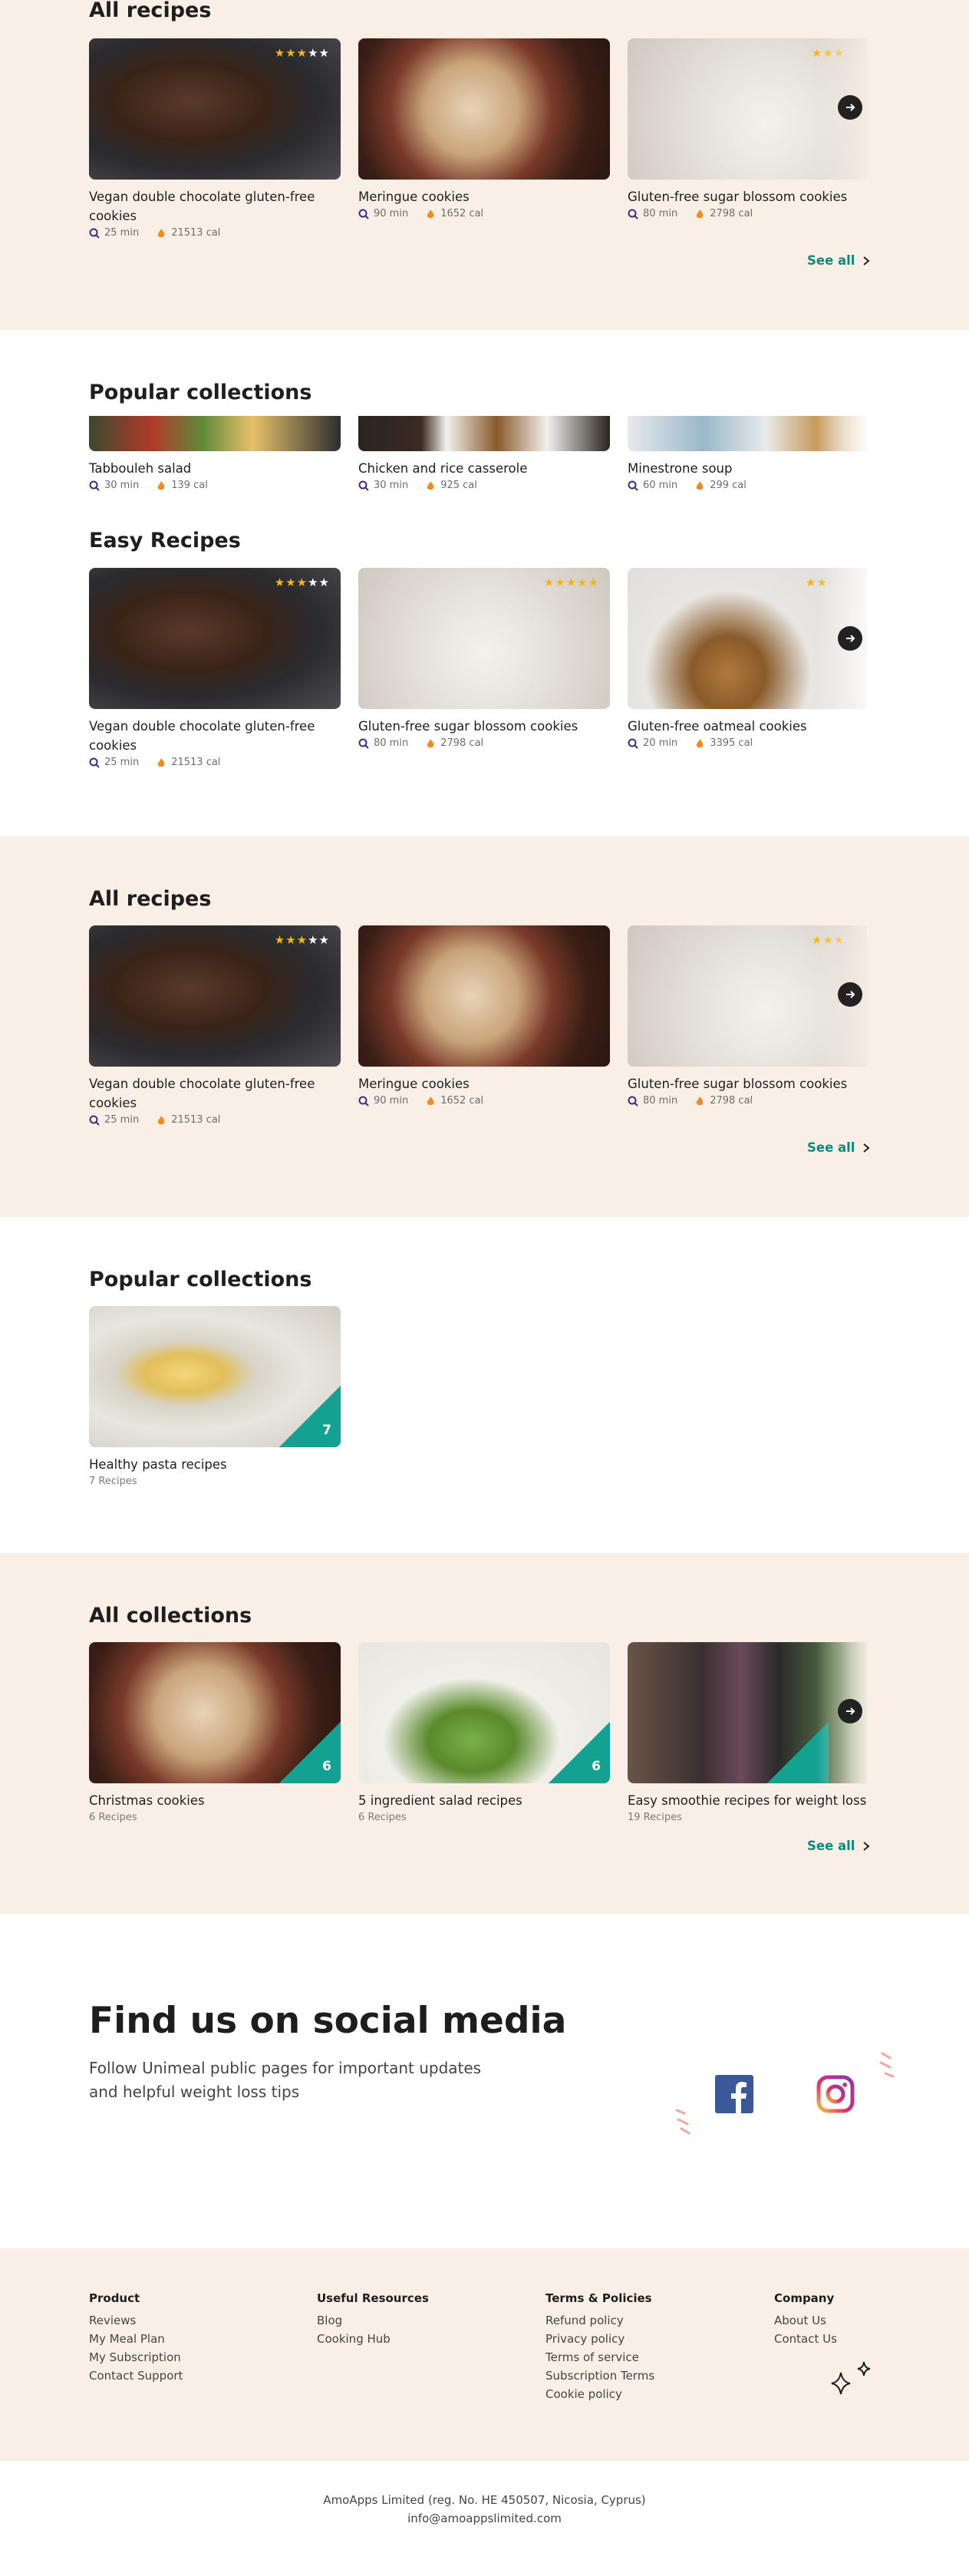 The image size is (969, 2576). Describe the element at coordinates (215, 1396) in the screenshot. I see `collection-card: 7 Healthy pasta recipes 7 Recipes` at that location.